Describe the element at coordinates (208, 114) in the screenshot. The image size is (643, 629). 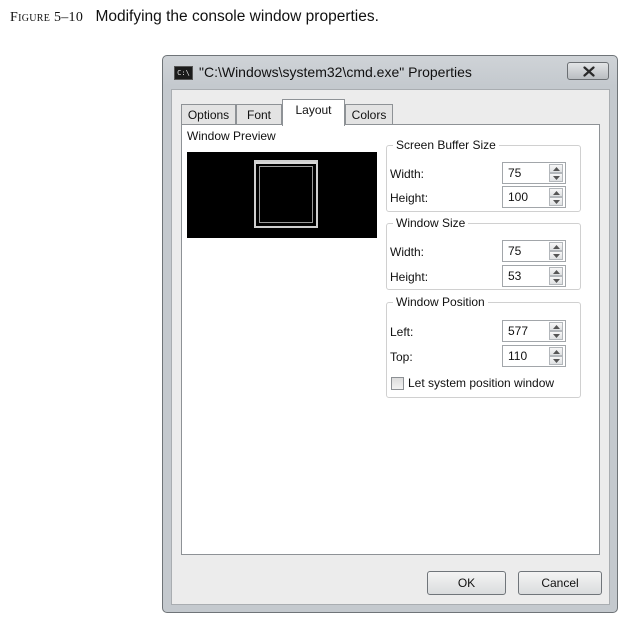
I see `tab-options: Options` at that location.